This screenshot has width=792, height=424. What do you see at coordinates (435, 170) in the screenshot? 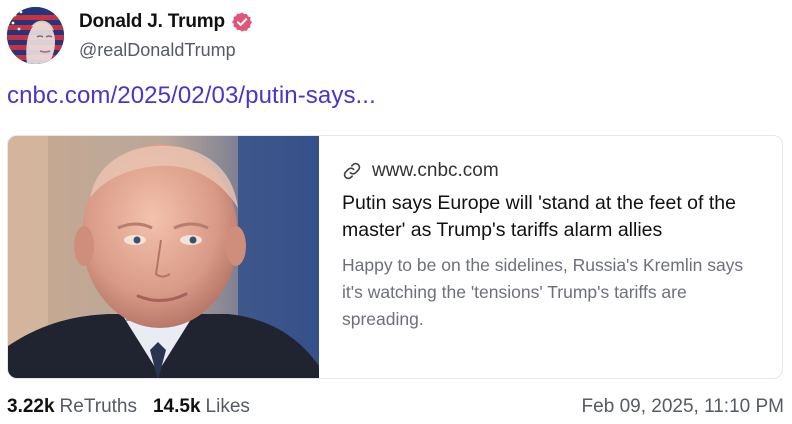
I see `card-domain: www.cnbc.com` at bounding box center [435, 170].